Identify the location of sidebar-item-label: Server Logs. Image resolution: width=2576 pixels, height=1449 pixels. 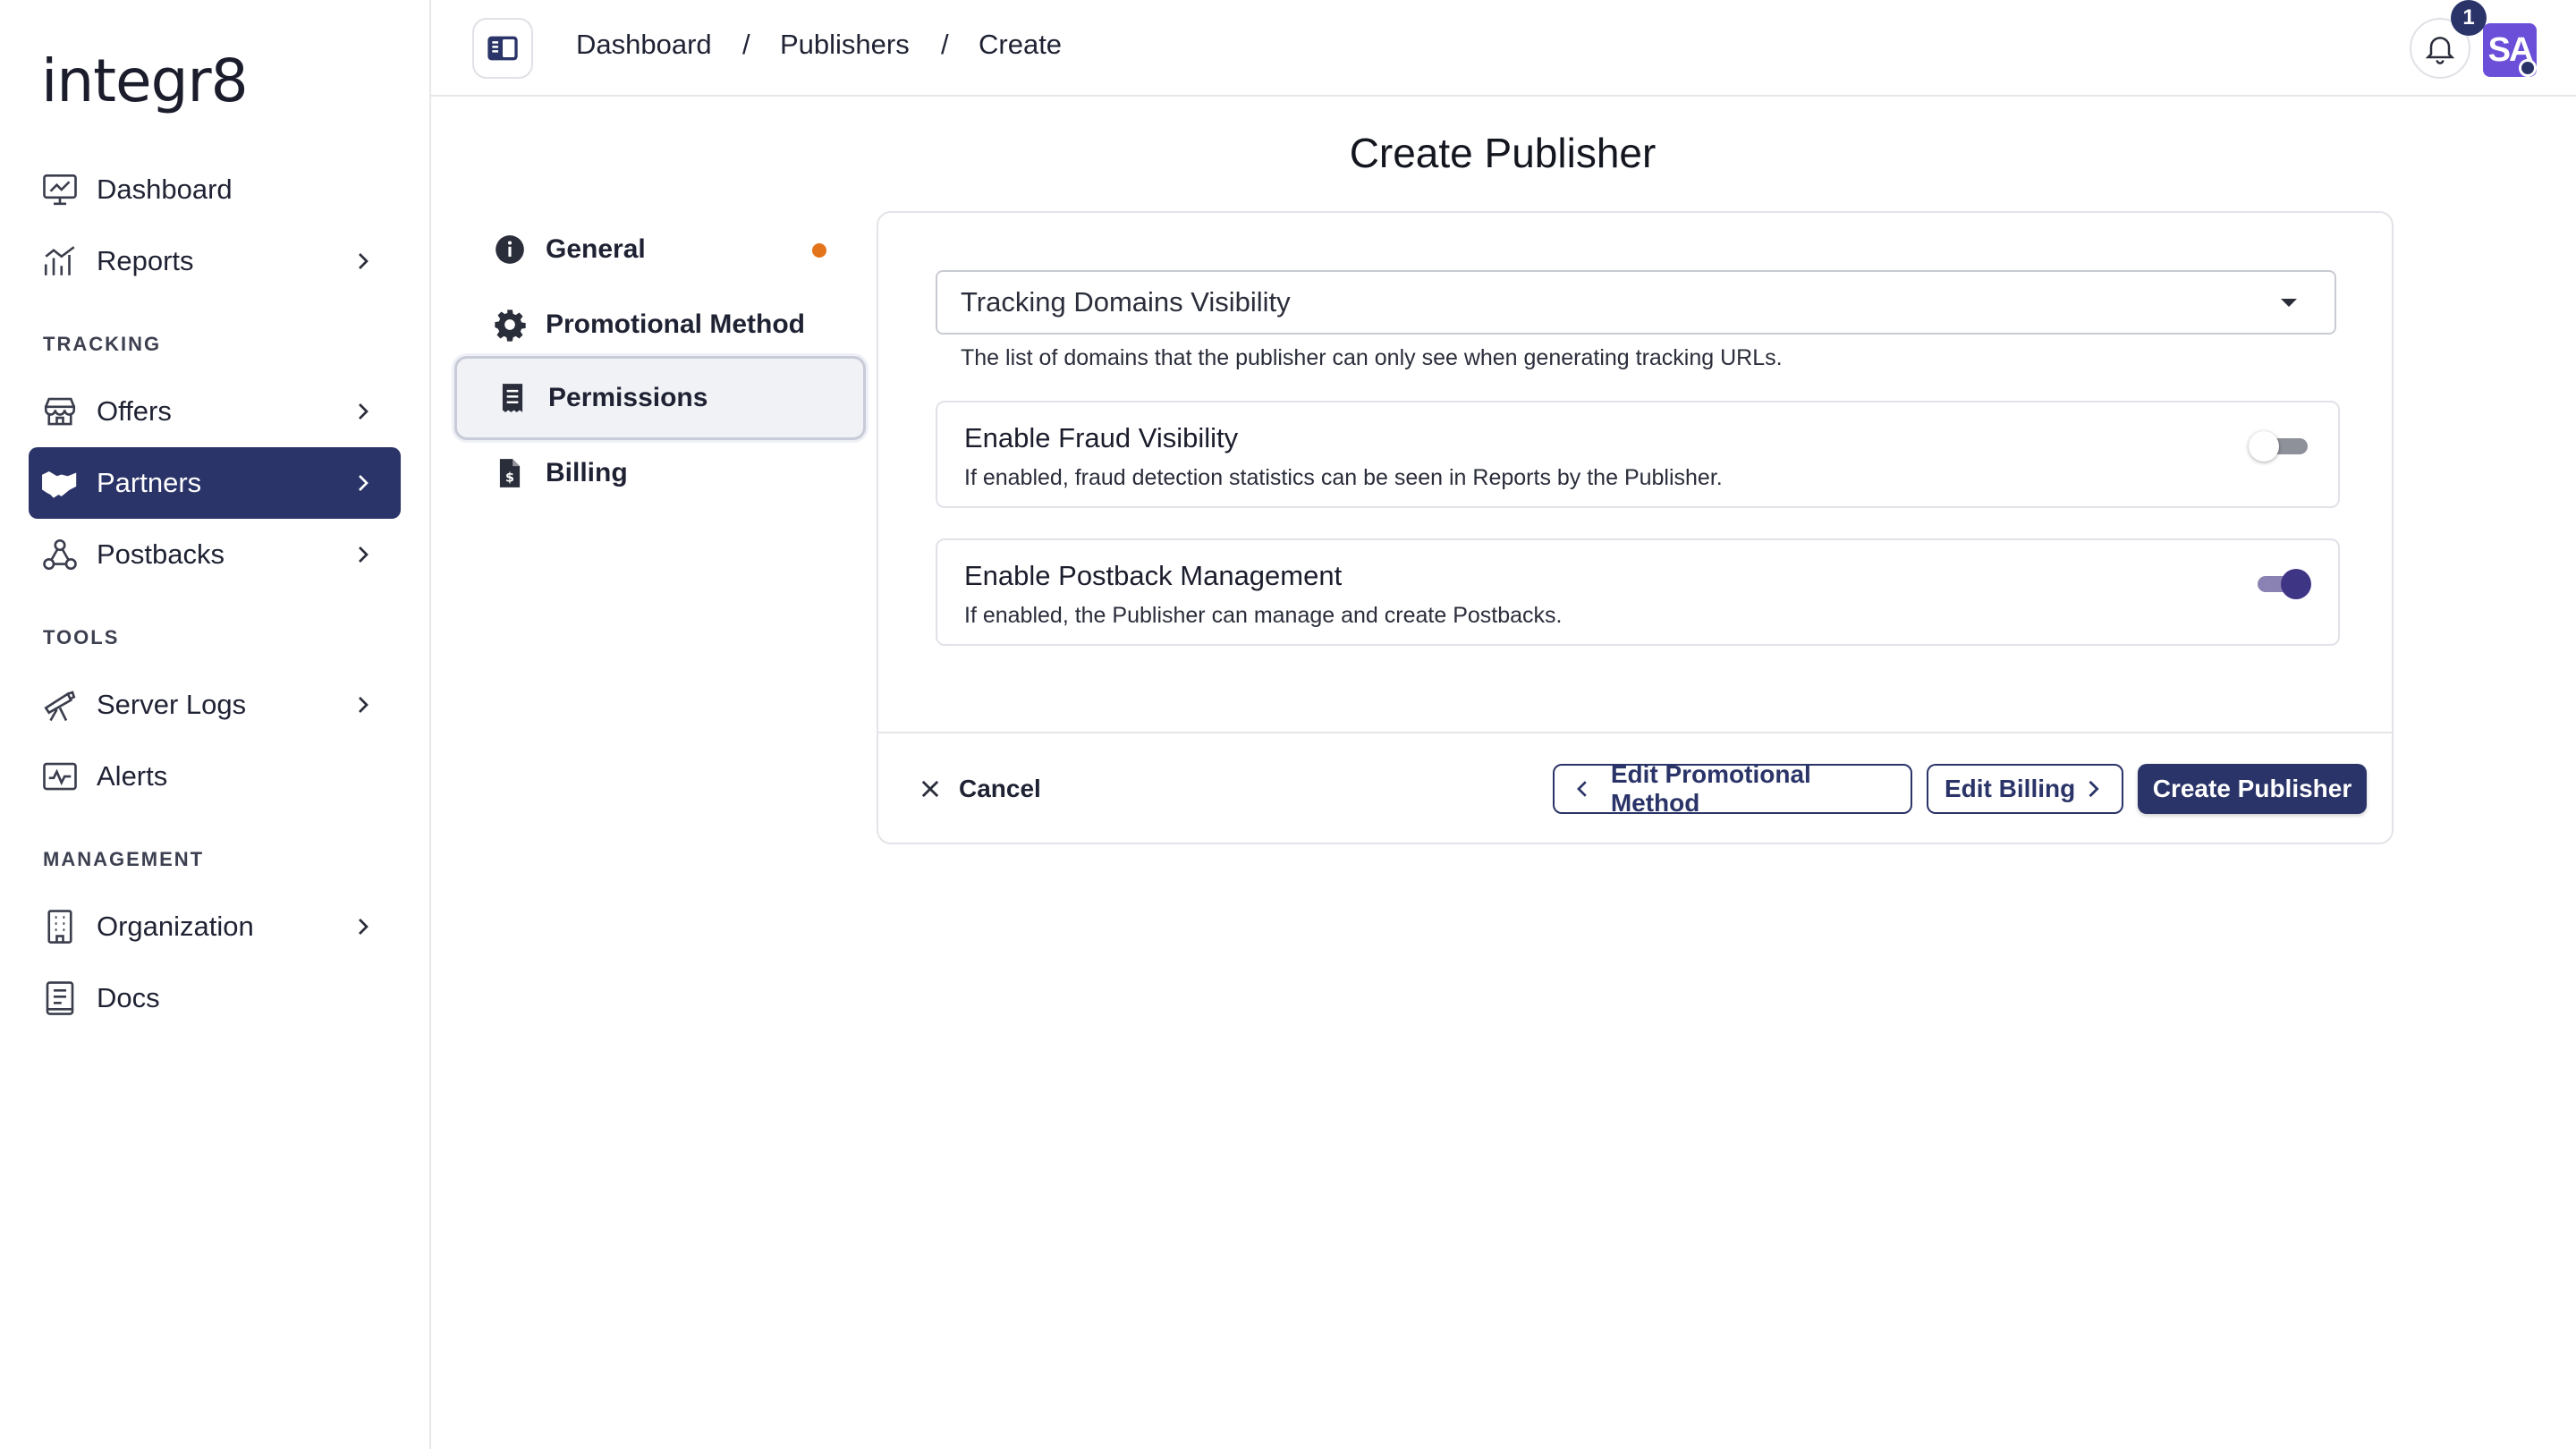
(172, 704).